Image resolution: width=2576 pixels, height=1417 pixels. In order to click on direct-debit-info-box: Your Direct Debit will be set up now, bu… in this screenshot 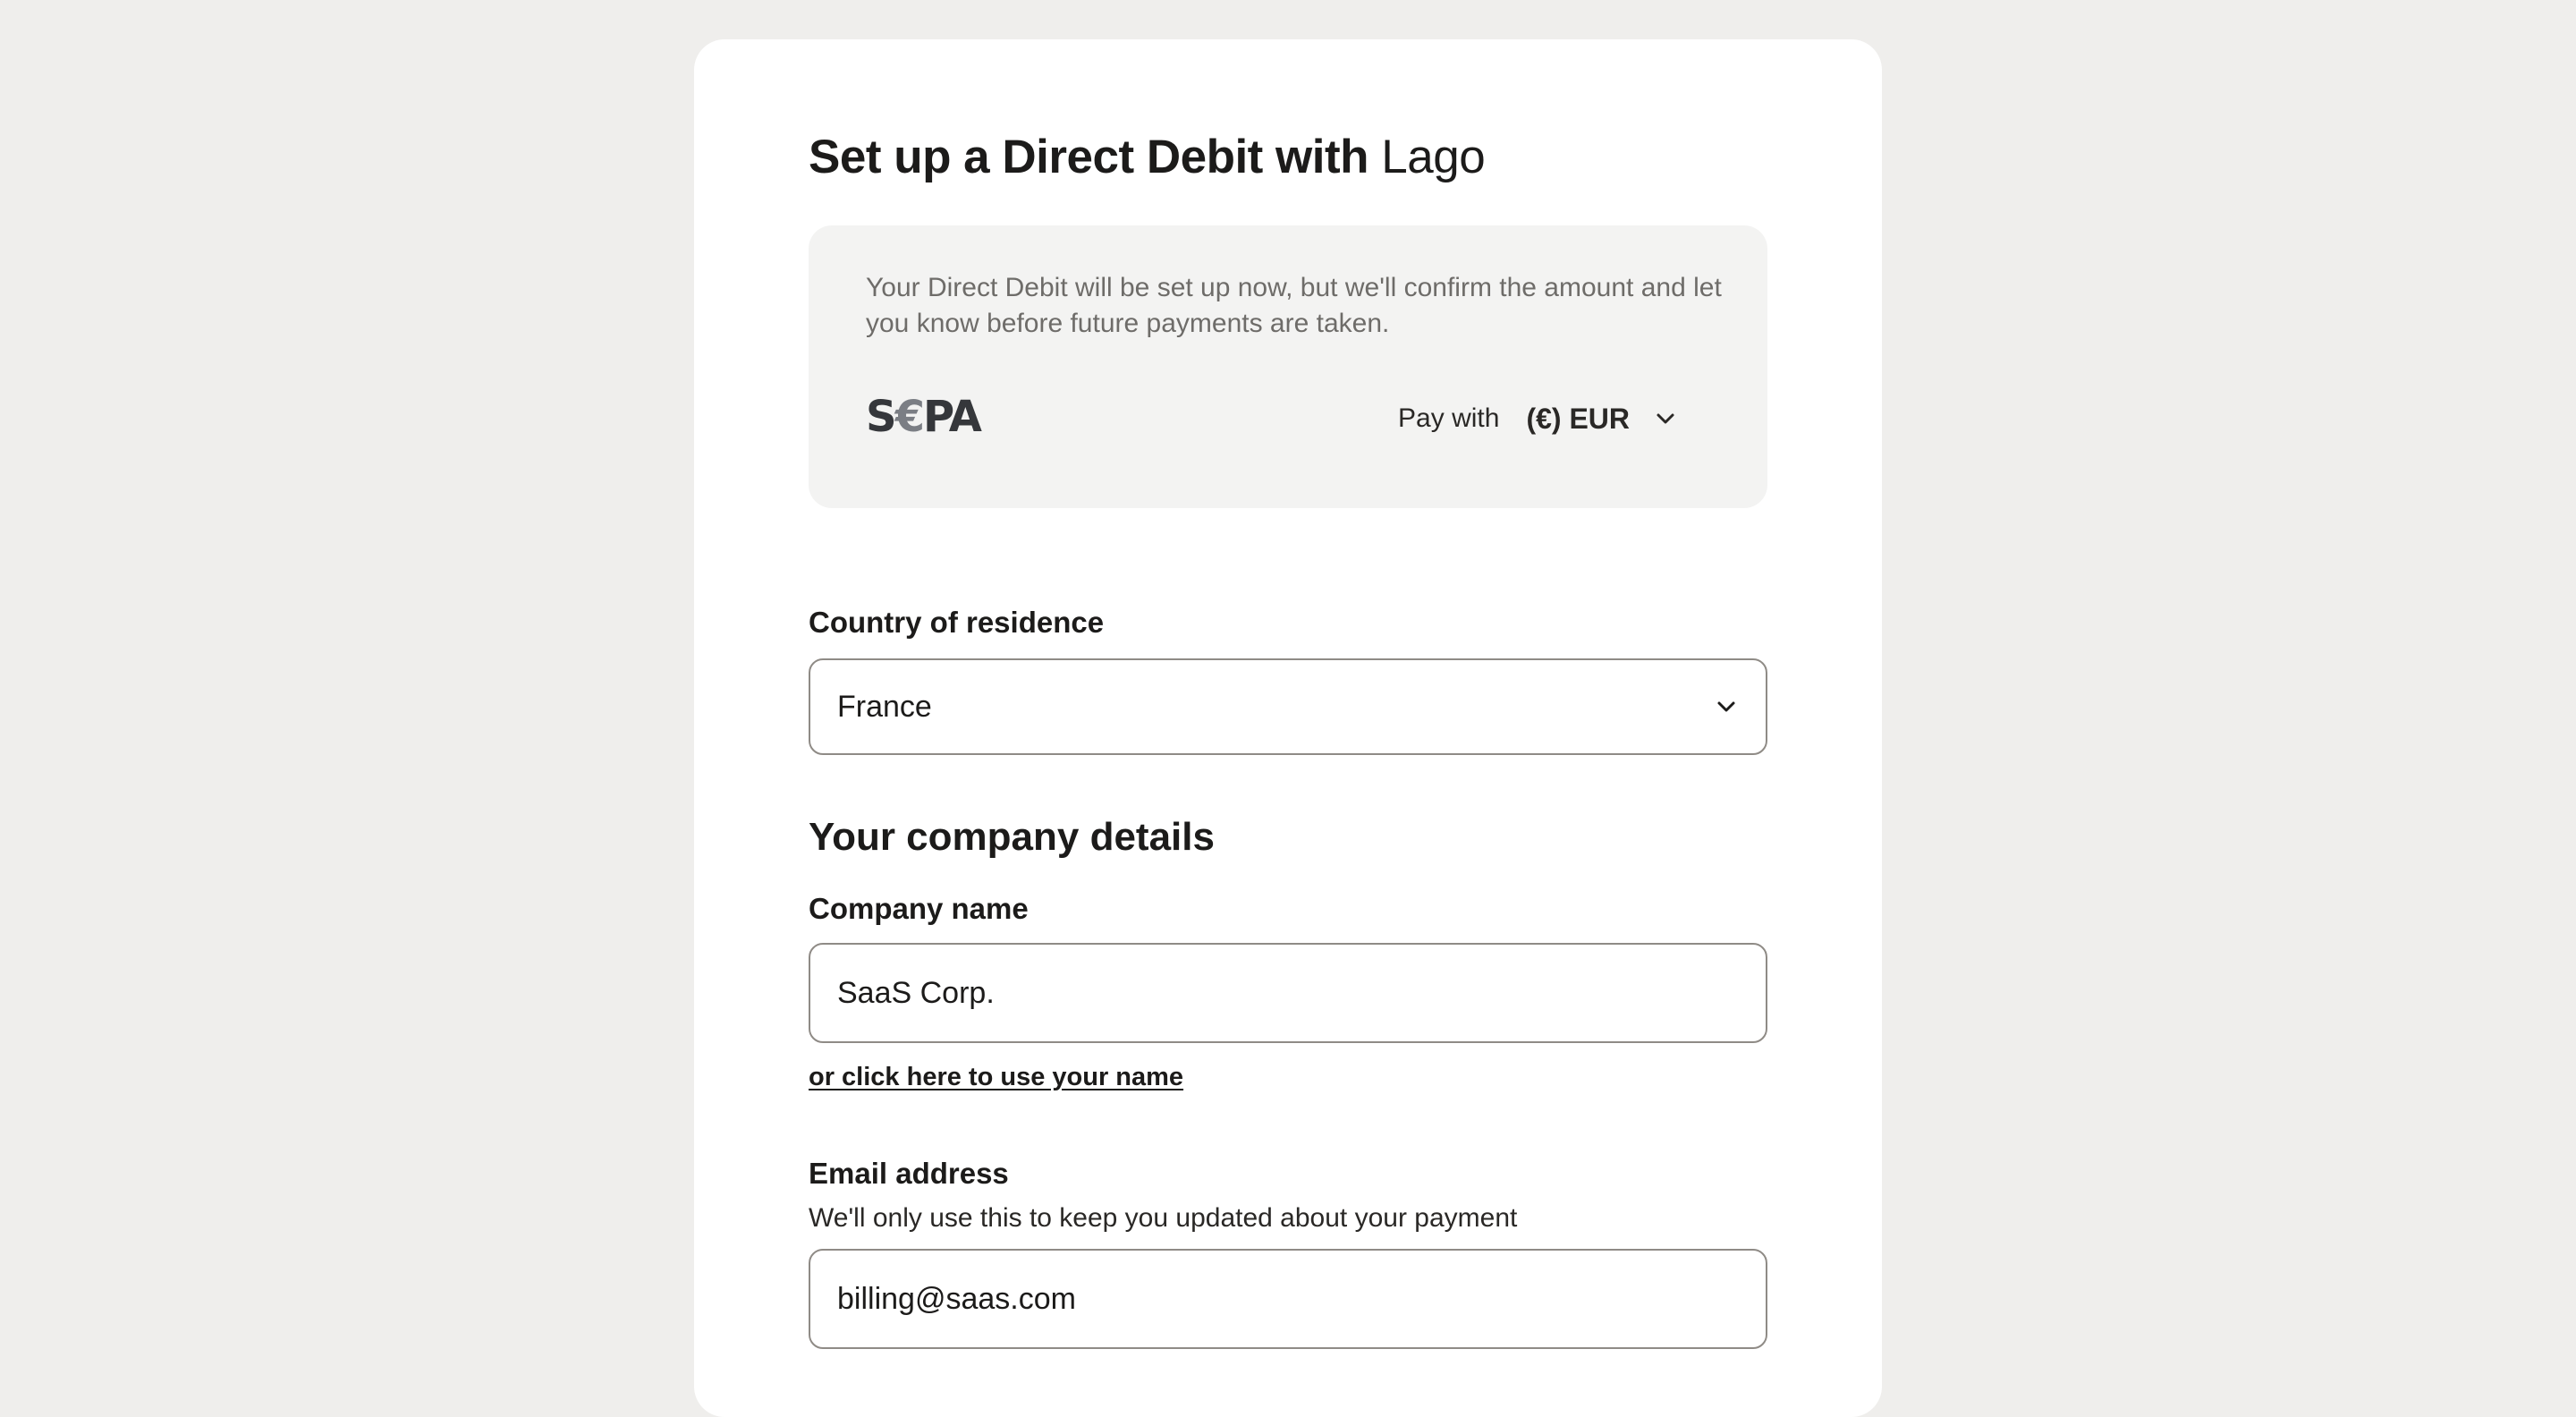, I will do `click(1288, 366)`.